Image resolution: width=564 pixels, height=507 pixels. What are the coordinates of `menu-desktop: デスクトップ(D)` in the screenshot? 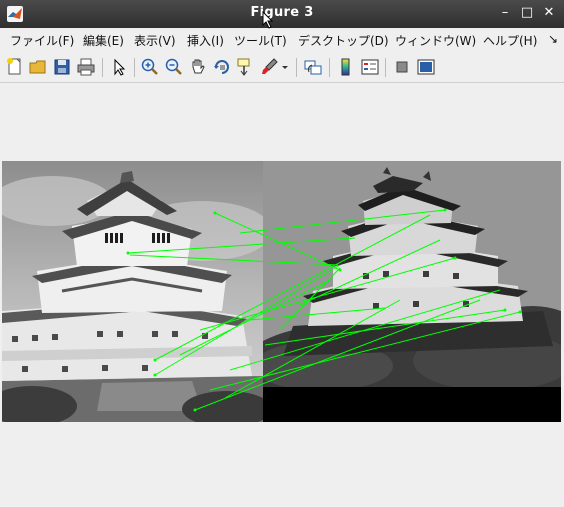 It's located at (343, 40).